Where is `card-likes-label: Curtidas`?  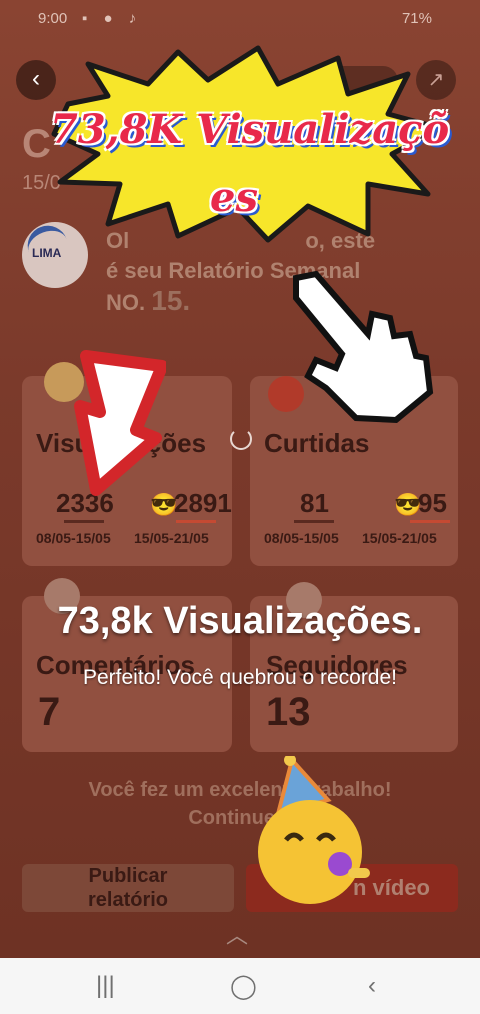
card-likes-label: Curtidas is located at coordinates (317, 443).